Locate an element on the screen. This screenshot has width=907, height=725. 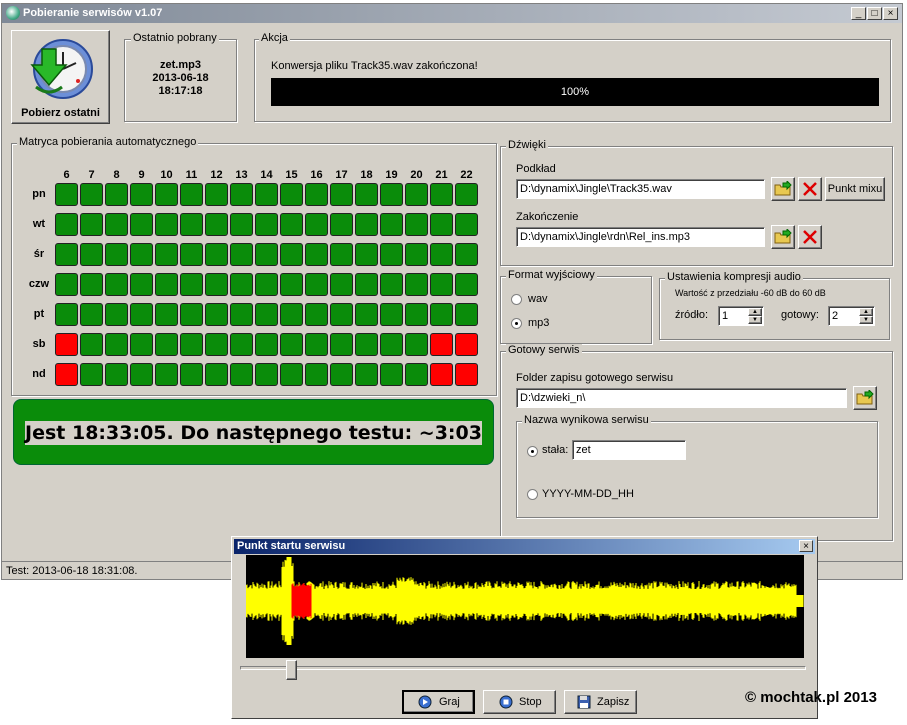
waveform-display is located at coordinates (525, 606).